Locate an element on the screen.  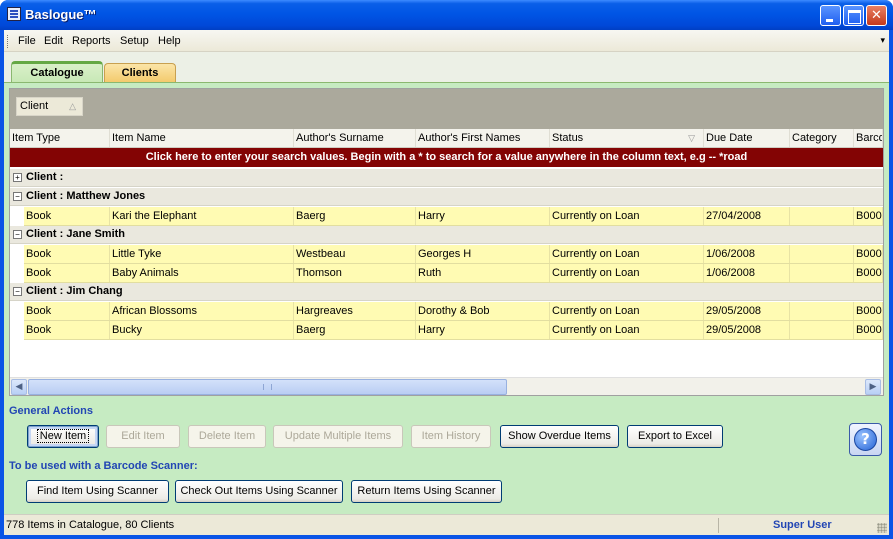
menu-reports: Reports is located at coordinates (91, 41).